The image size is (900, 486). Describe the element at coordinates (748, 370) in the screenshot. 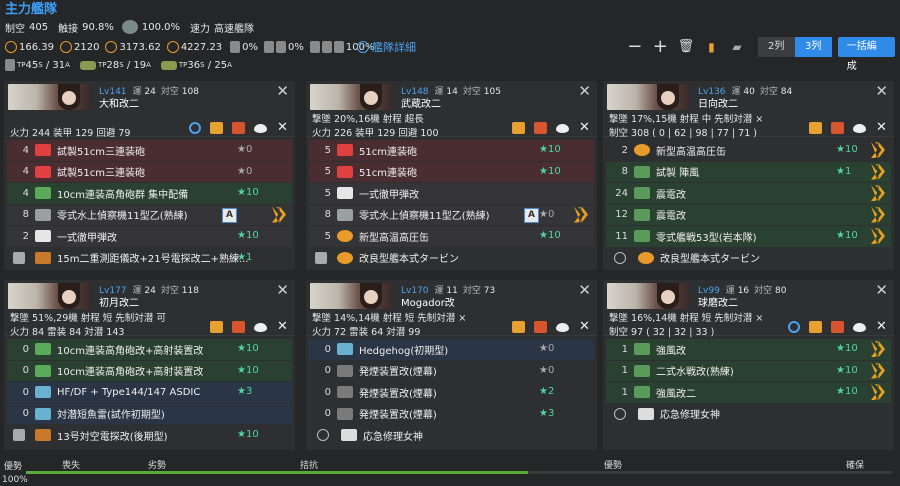

I see `equipment-slot: 1 二式水戦改(熟練) ★10` at that location.